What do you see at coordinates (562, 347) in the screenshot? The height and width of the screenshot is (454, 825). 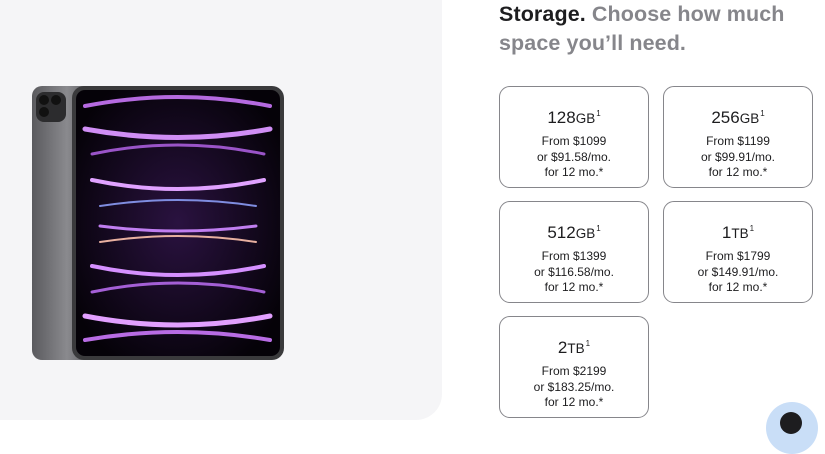 I see `capacity-number: 2` at bounding box center [562, 347].